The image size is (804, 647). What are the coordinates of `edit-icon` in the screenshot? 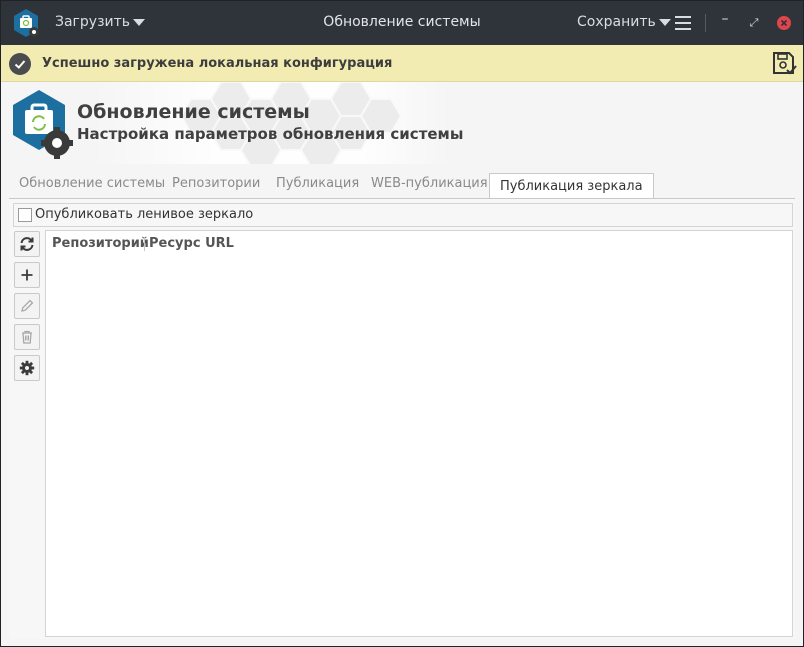 It's located at (27, 305).